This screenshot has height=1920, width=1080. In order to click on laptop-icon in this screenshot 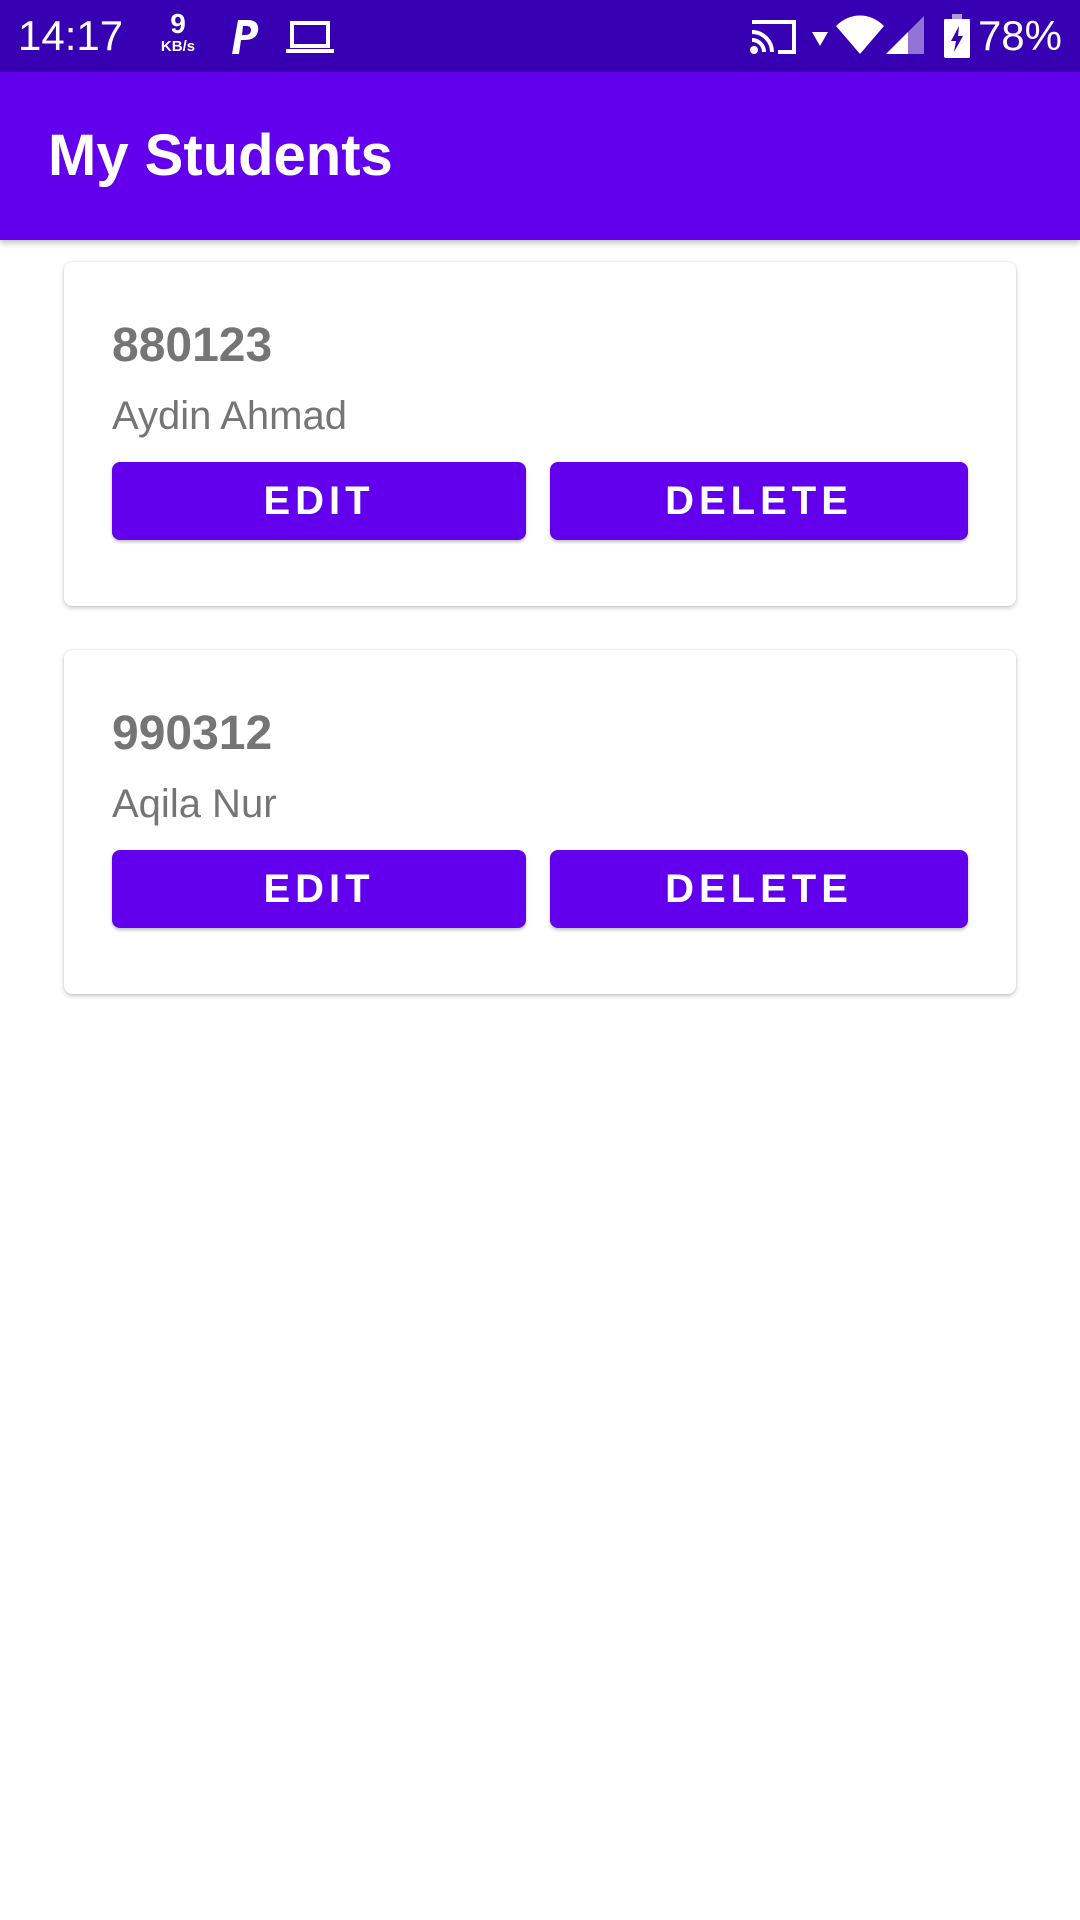, I will do `click(310, 37)`.